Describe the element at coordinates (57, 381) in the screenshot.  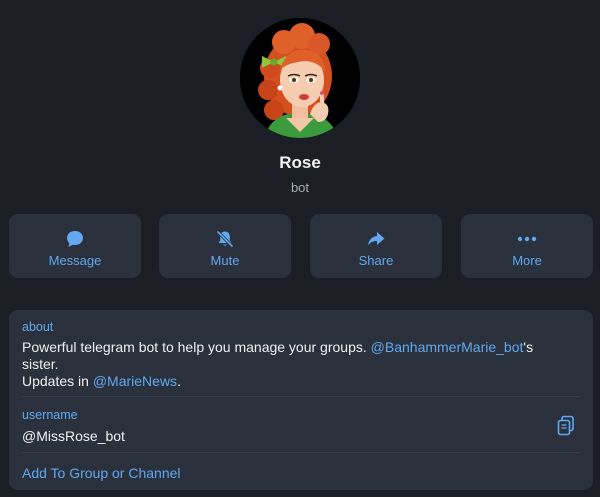
I see `about-text-part: Updates in` at that location.